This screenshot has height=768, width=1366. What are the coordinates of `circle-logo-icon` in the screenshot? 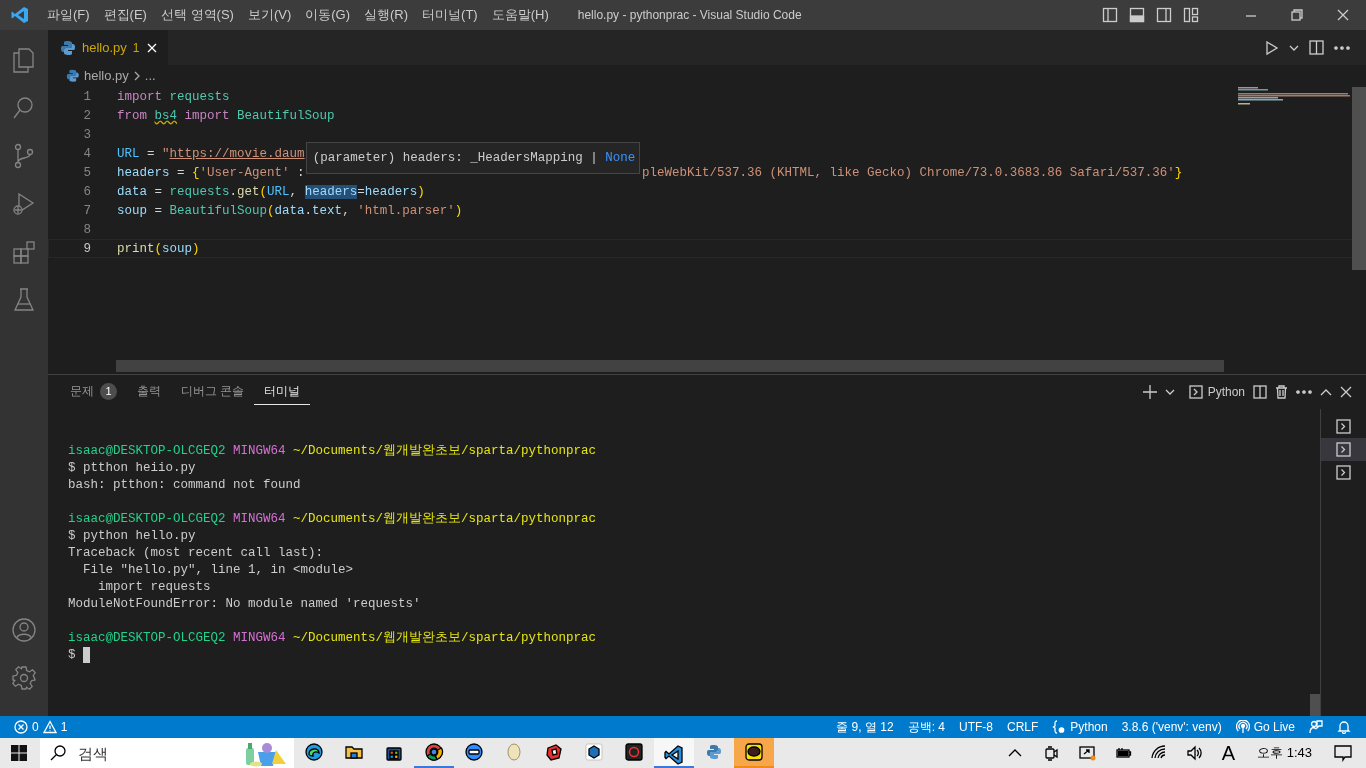 It's located at (434, 752).